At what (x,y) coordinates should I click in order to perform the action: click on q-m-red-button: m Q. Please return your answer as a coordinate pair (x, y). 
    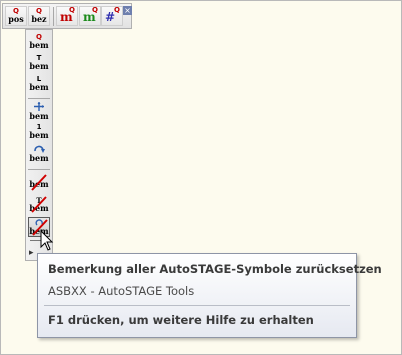
    Looking at the image, I should click on (67, 16).